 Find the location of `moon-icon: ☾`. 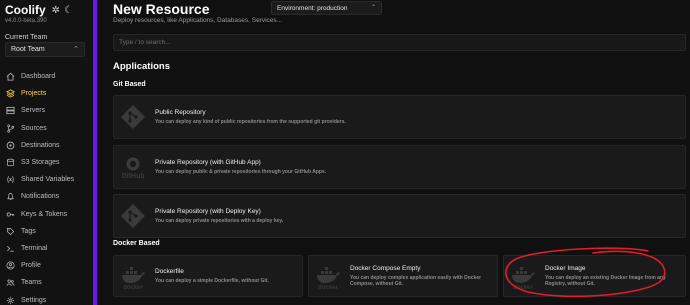

moon-icon: ☾ is located at coordinates (68, 10).